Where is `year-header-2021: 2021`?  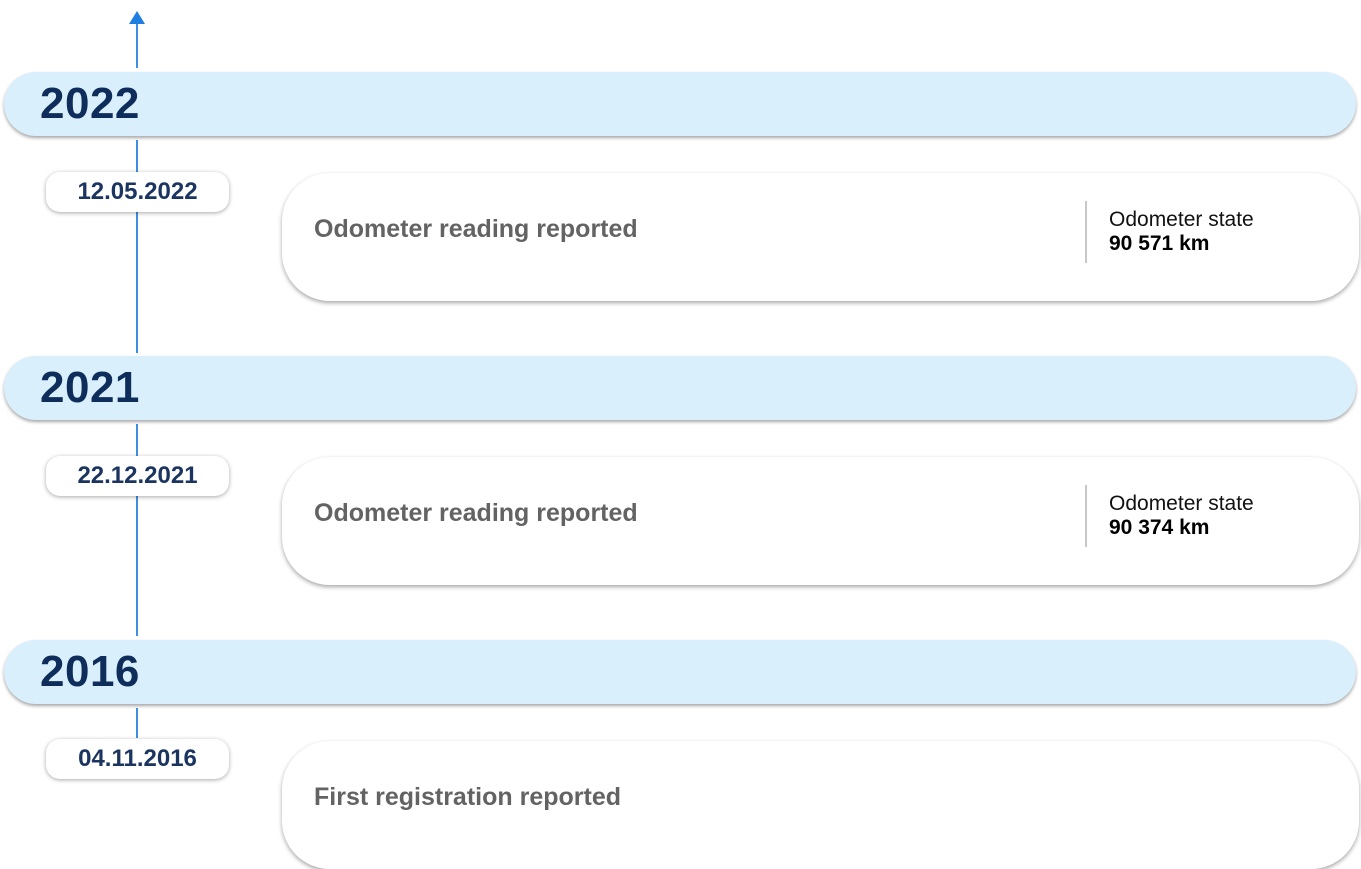 year-header-2021: 2021 is located at coordinates (680, 388).